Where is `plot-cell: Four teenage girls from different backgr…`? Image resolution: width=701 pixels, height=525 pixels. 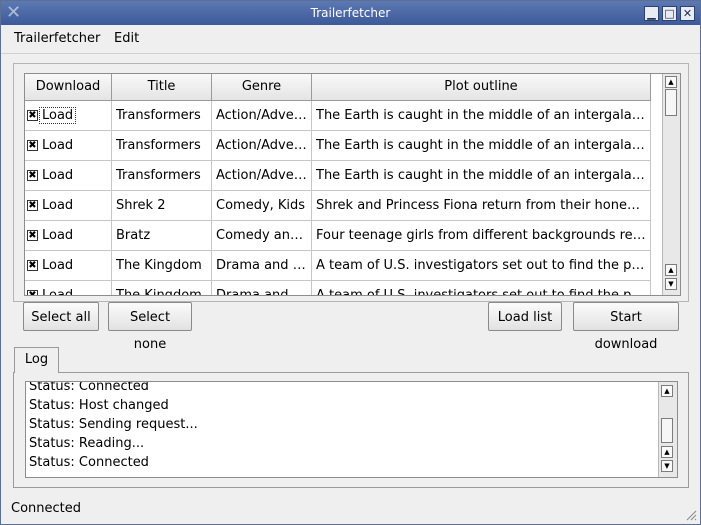 plot-cell: Four teenage girls from different backgr… is located at coordinates (481, 236).